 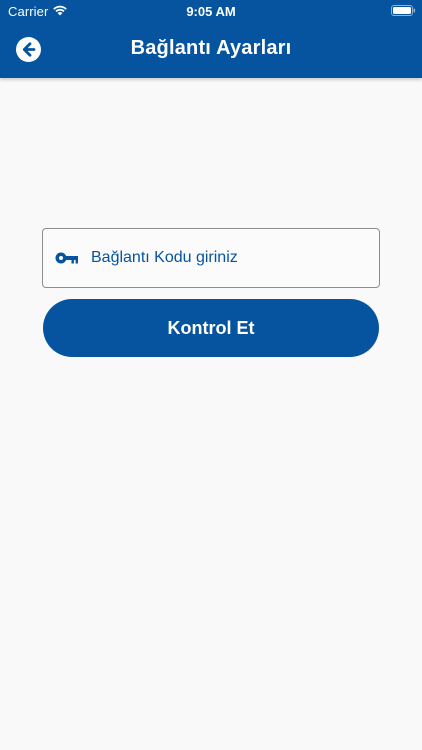 I want to click on check-button: Kontrol Et, so click(x=211, y=328).